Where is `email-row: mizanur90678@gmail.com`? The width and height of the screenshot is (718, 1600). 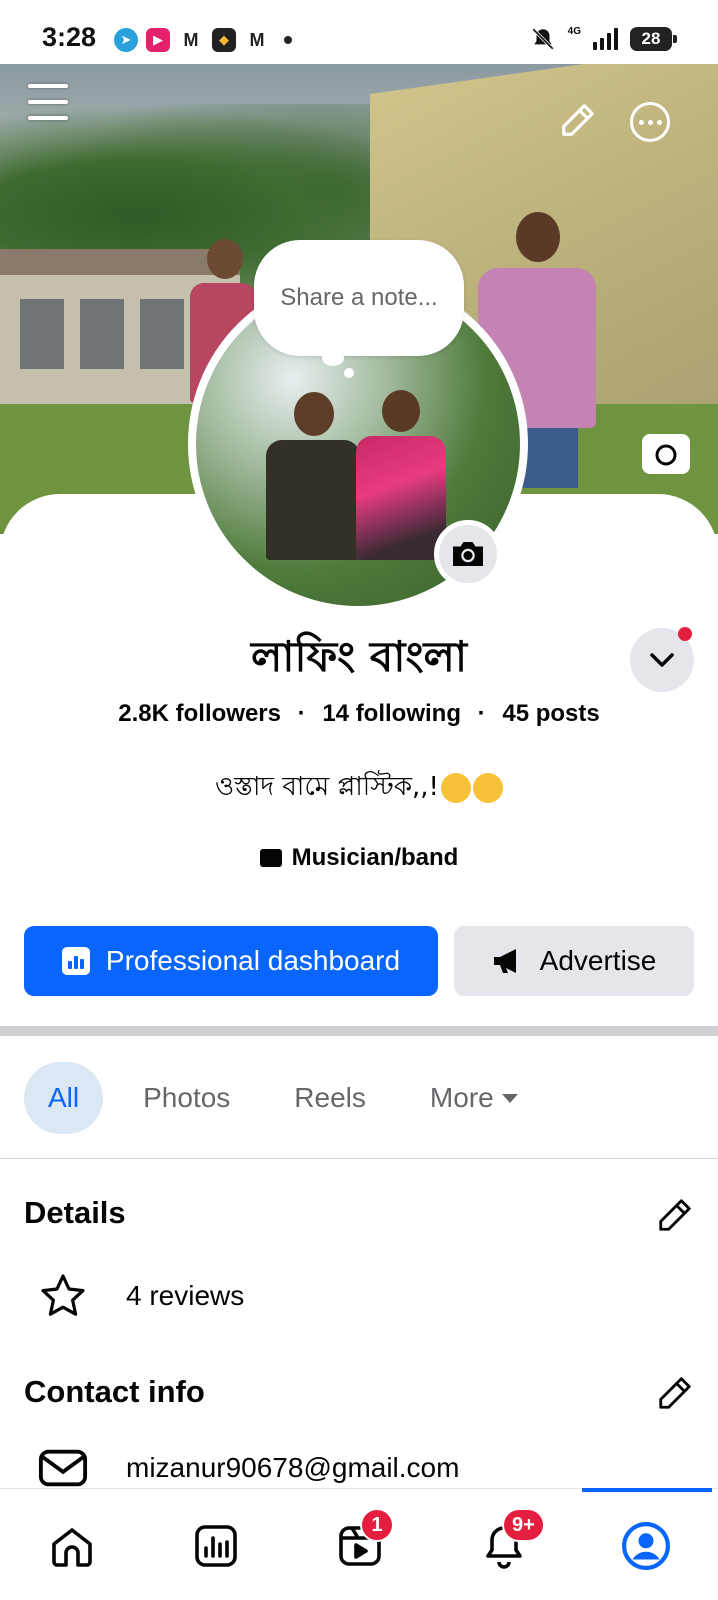
email-row: mizanur90678@gmail.com is located at coordinates (248, 1468).